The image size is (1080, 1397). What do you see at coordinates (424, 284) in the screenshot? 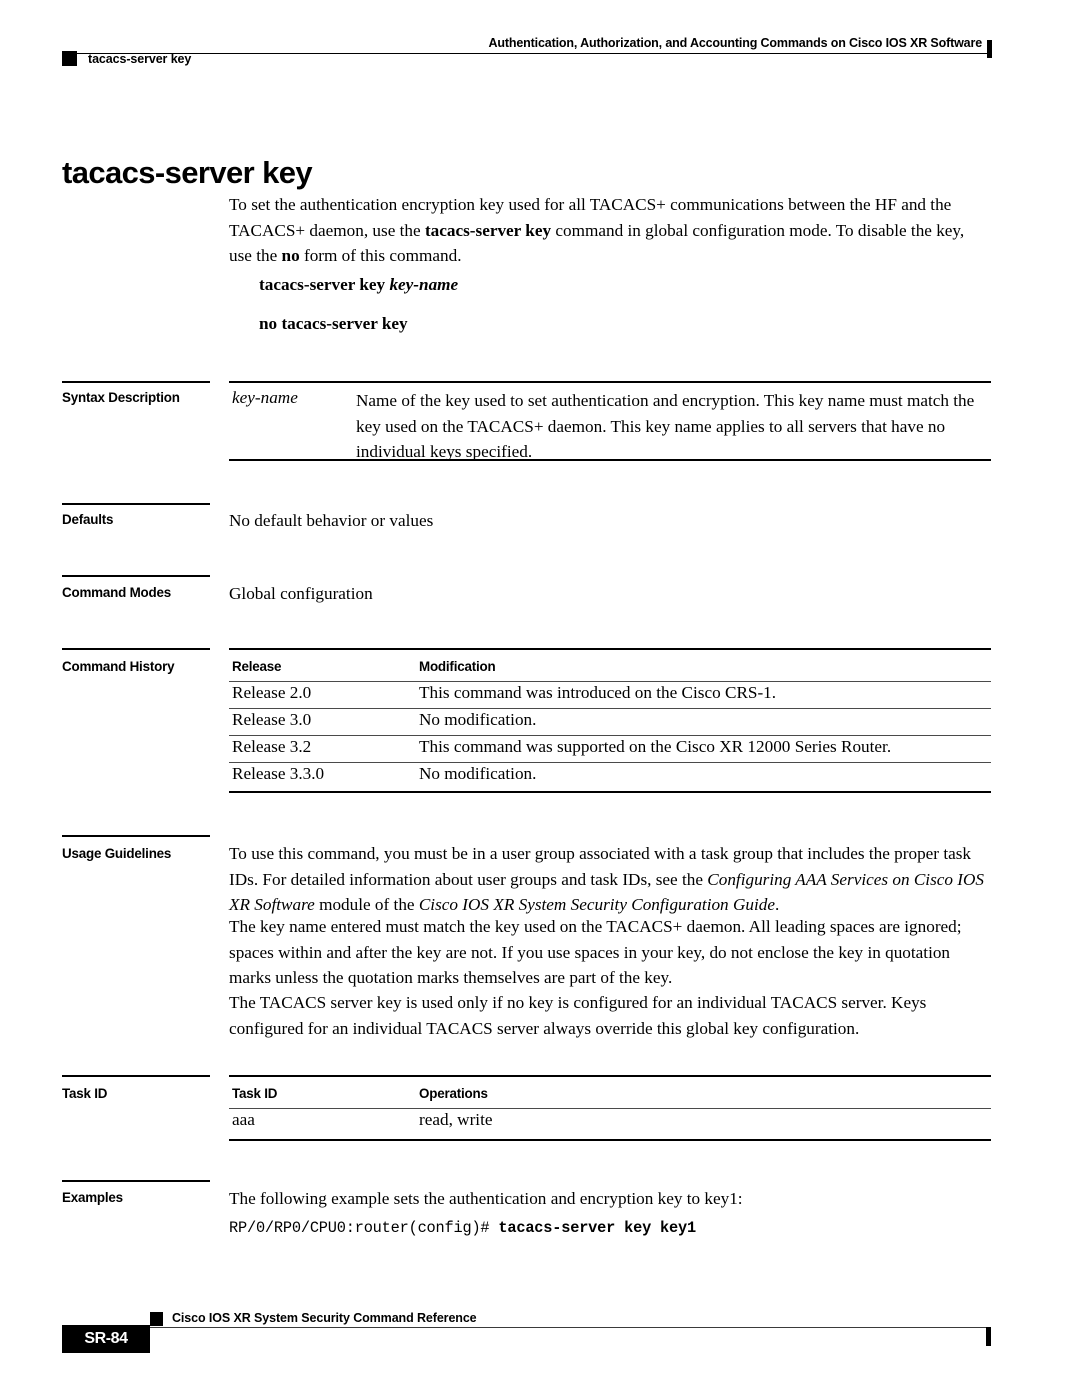
I see `syntax-argument-text: key-name` at bounding box center [424, 284].